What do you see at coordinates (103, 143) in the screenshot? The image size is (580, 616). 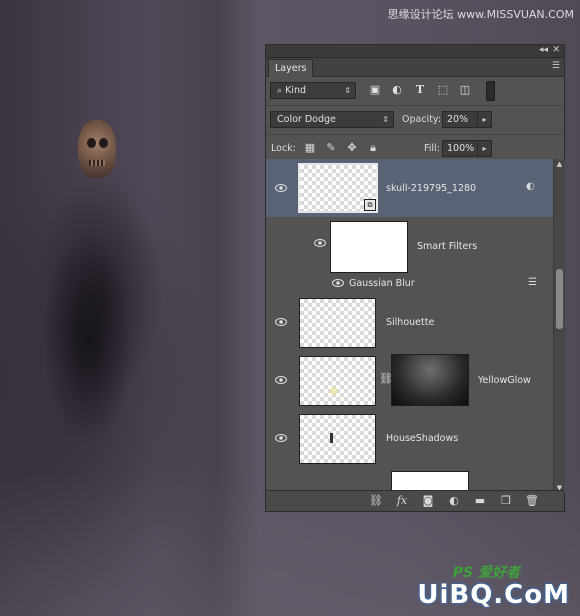 I see `skull-eye-right` at bounding box center [103, 143].